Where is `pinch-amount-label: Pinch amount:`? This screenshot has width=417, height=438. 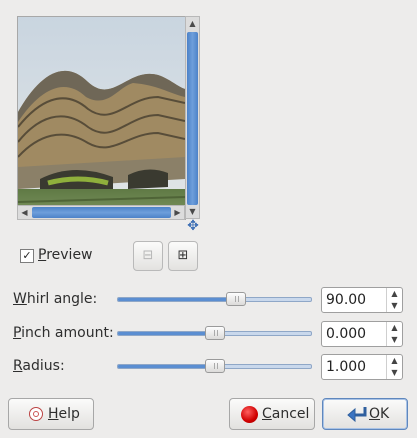 pinch-amount-label: Pinch amount: is located at coordinates (63, 333).